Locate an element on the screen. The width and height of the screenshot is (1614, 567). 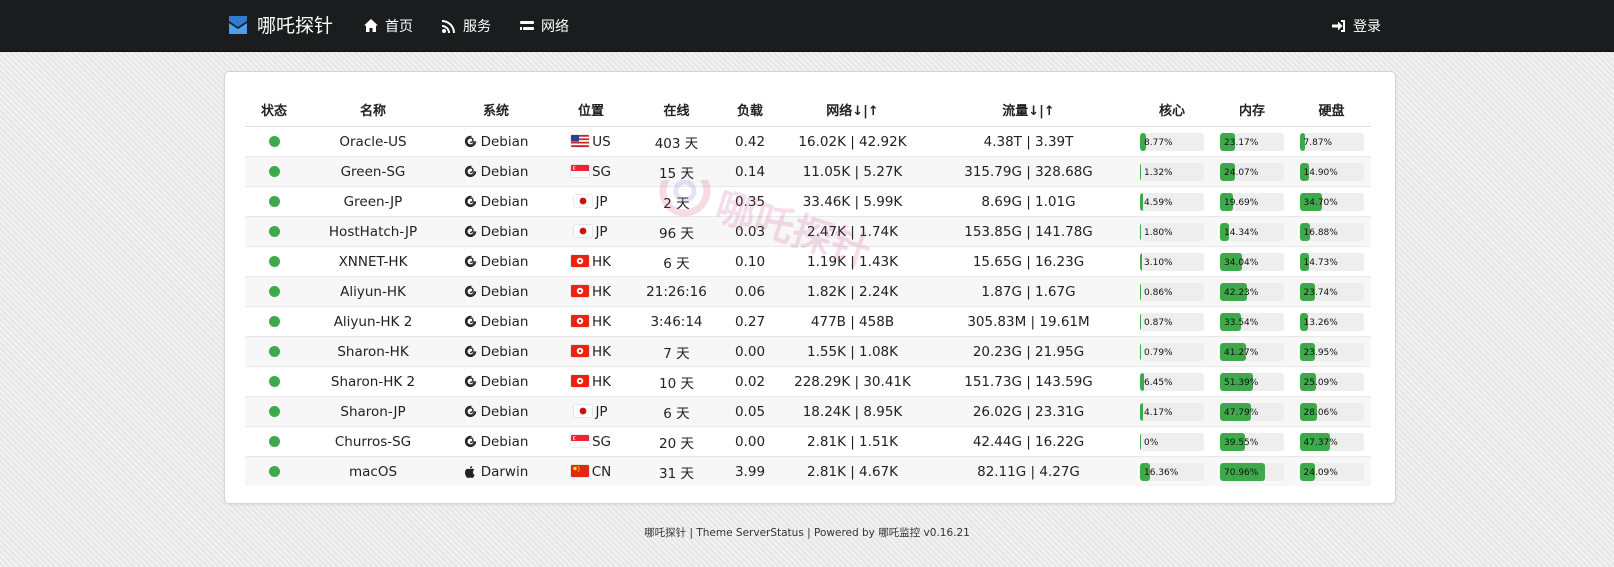
network-speed: 33.46K | 5.99K is located at coordinates (852, 201).